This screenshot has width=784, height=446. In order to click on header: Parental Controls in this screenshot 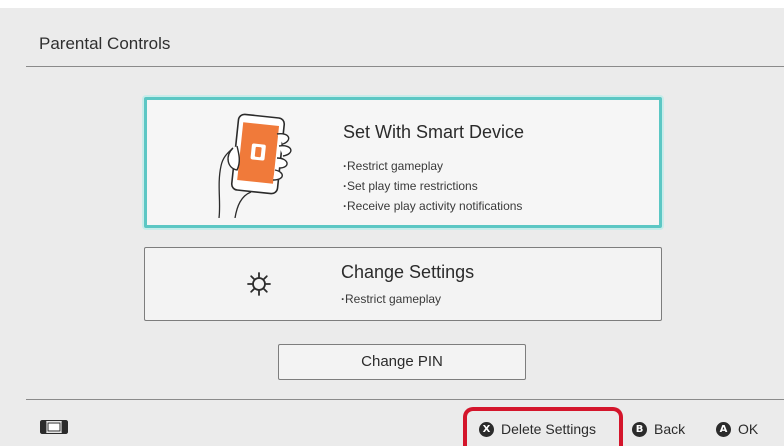, I will do `click(405, 40)`.